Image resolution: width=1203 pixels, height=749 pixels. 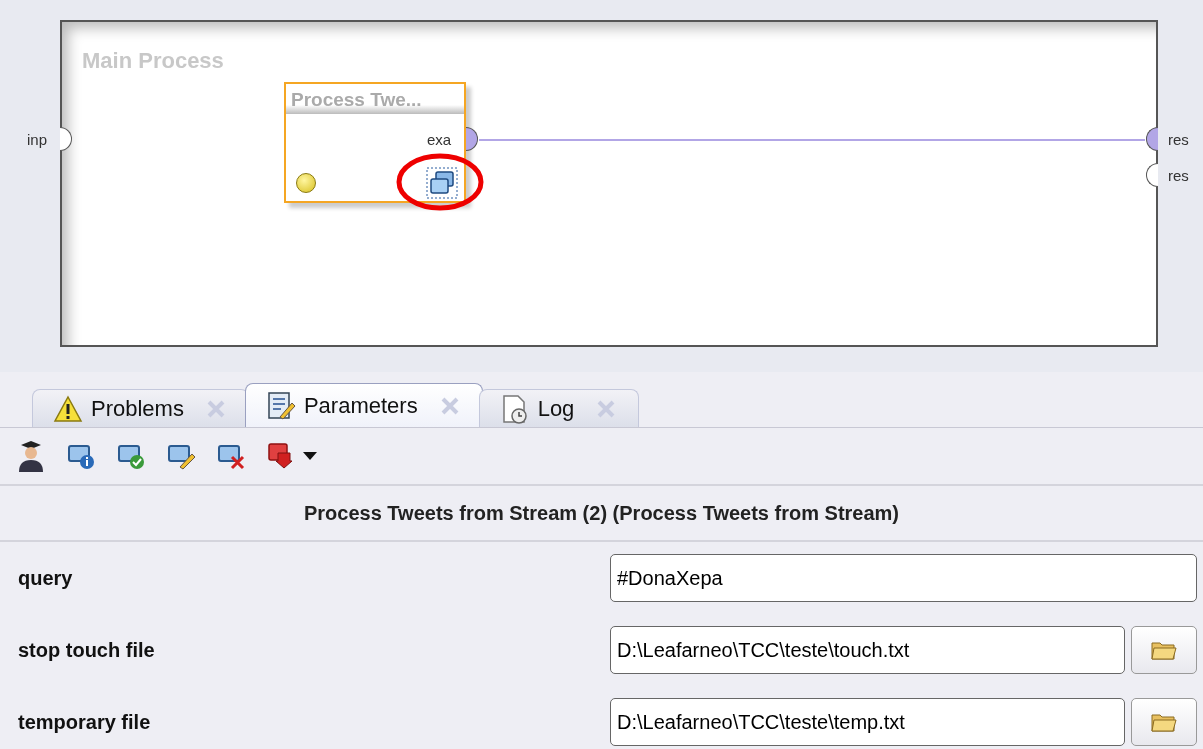 What do you see at coordinates (867, 650) in the screenshot?
I see `input-field: D:\Leafarneo\TCC\teste\touch.txt` at bounding box center [867, 650].